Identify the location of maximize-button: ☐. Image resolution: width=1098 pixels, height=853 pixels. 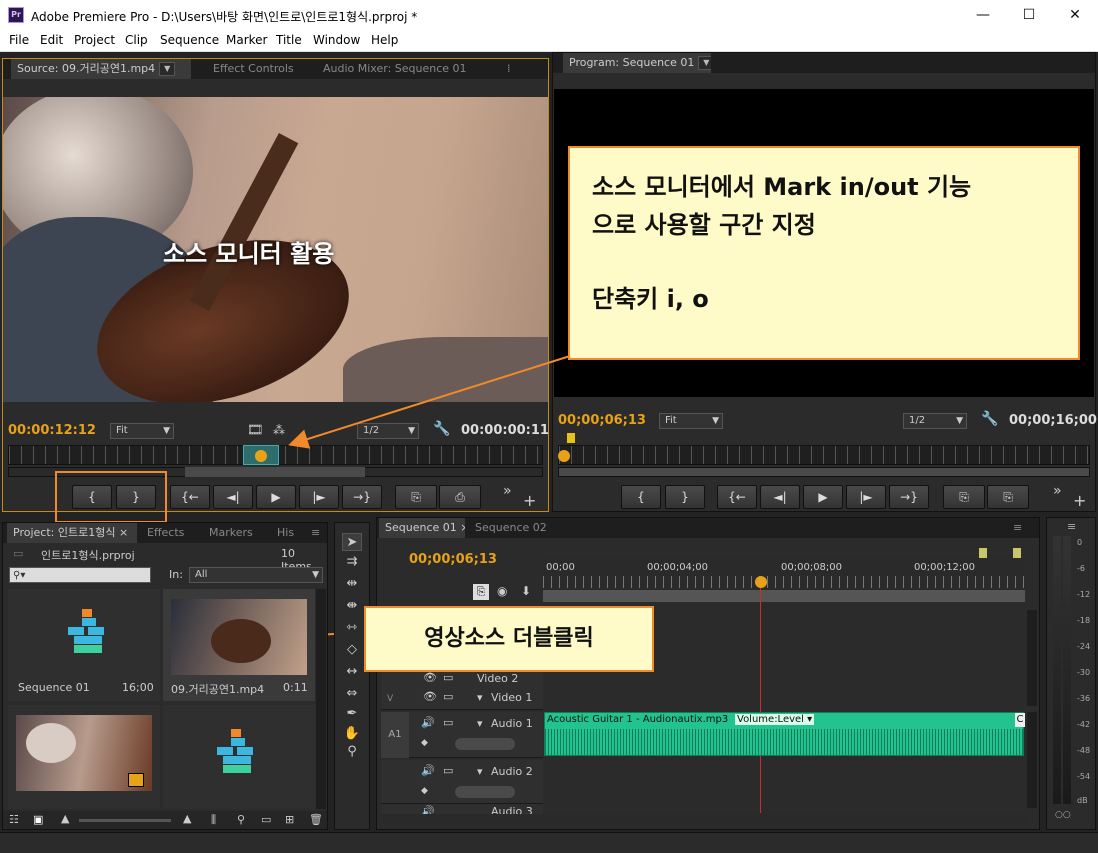
(1029, 15).